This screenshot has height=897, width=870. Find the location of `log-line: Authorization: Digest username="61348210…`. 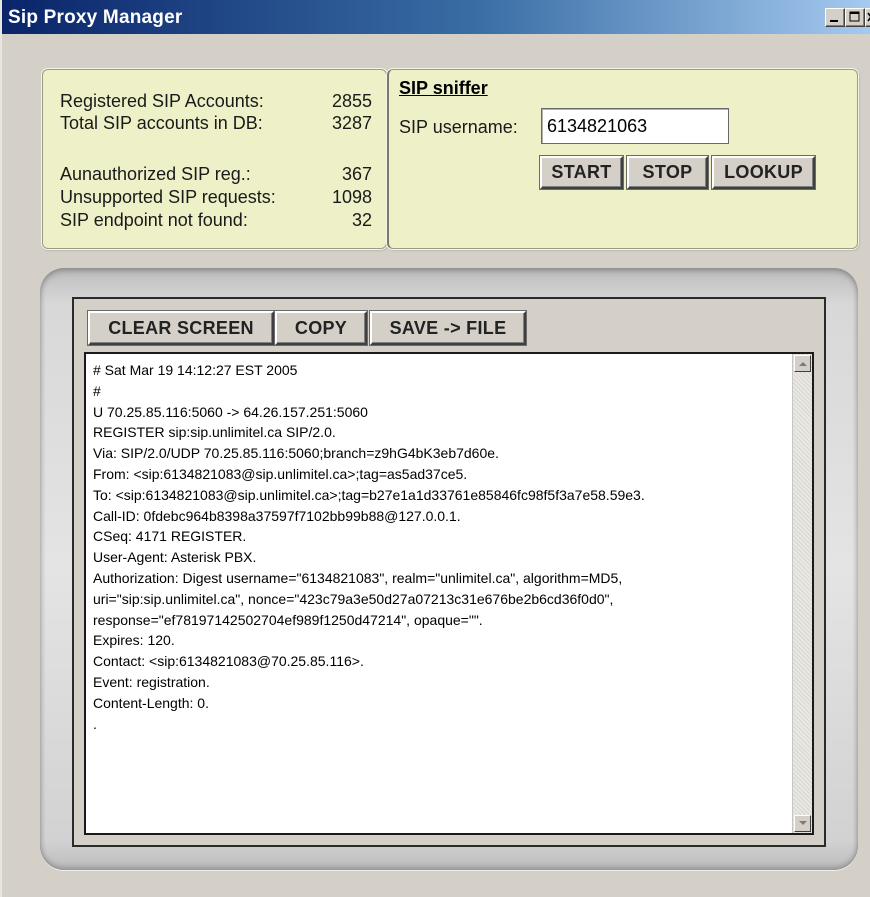

log-line: Authorization: Digest username="61348210… is located at coordinates (358, 577).